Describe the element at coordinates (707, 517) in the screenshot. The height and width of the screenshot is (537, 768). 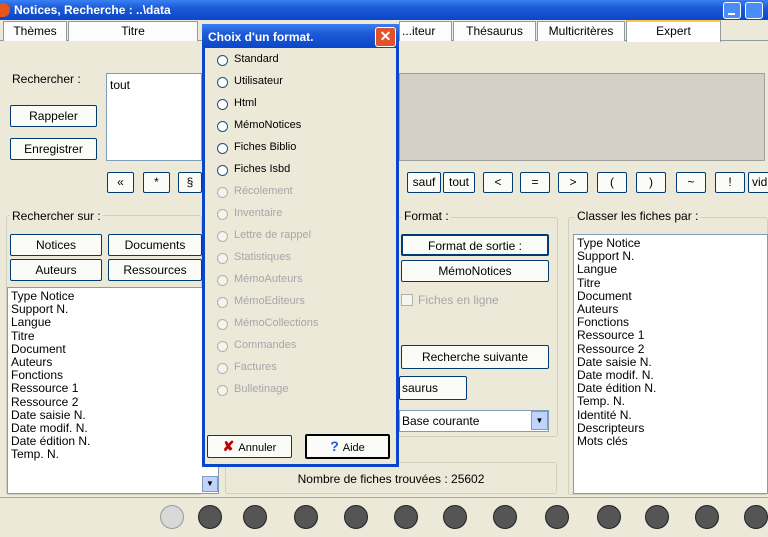
I see `close-icon` at that location.